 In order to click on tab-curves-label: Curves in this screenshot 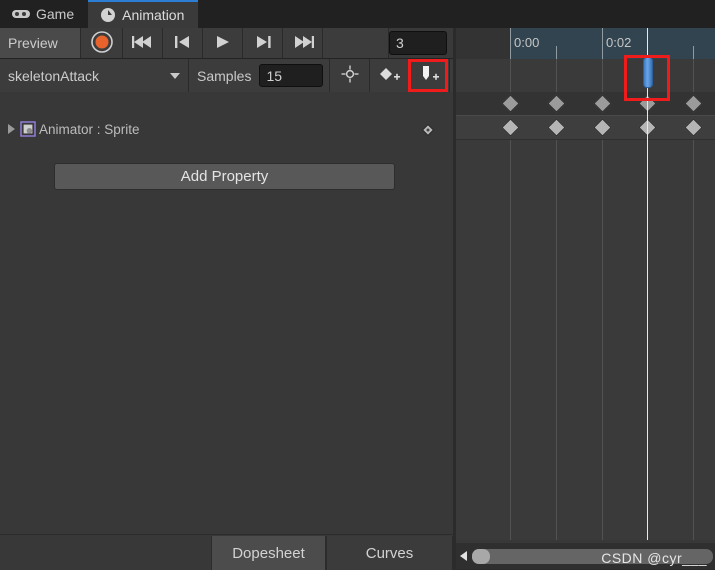, I will do `click(389, 553)`.